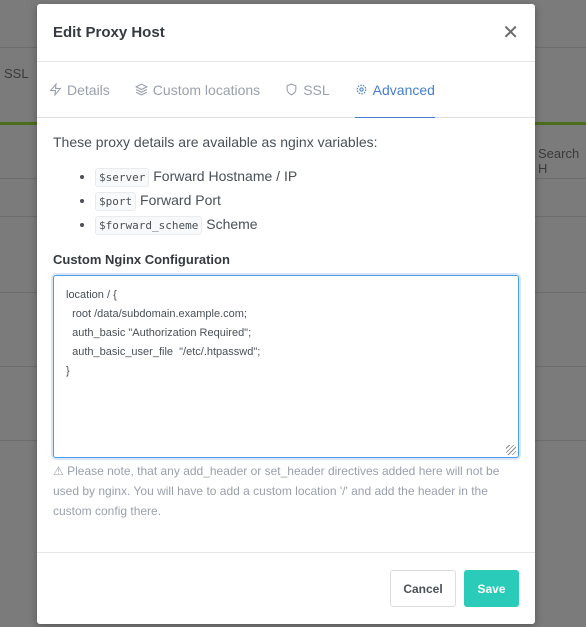 The image size is (586, 627). Describe the element at coordinates (232, 224) in the screenshot. I see `variable-desc: Scheme` at that location.